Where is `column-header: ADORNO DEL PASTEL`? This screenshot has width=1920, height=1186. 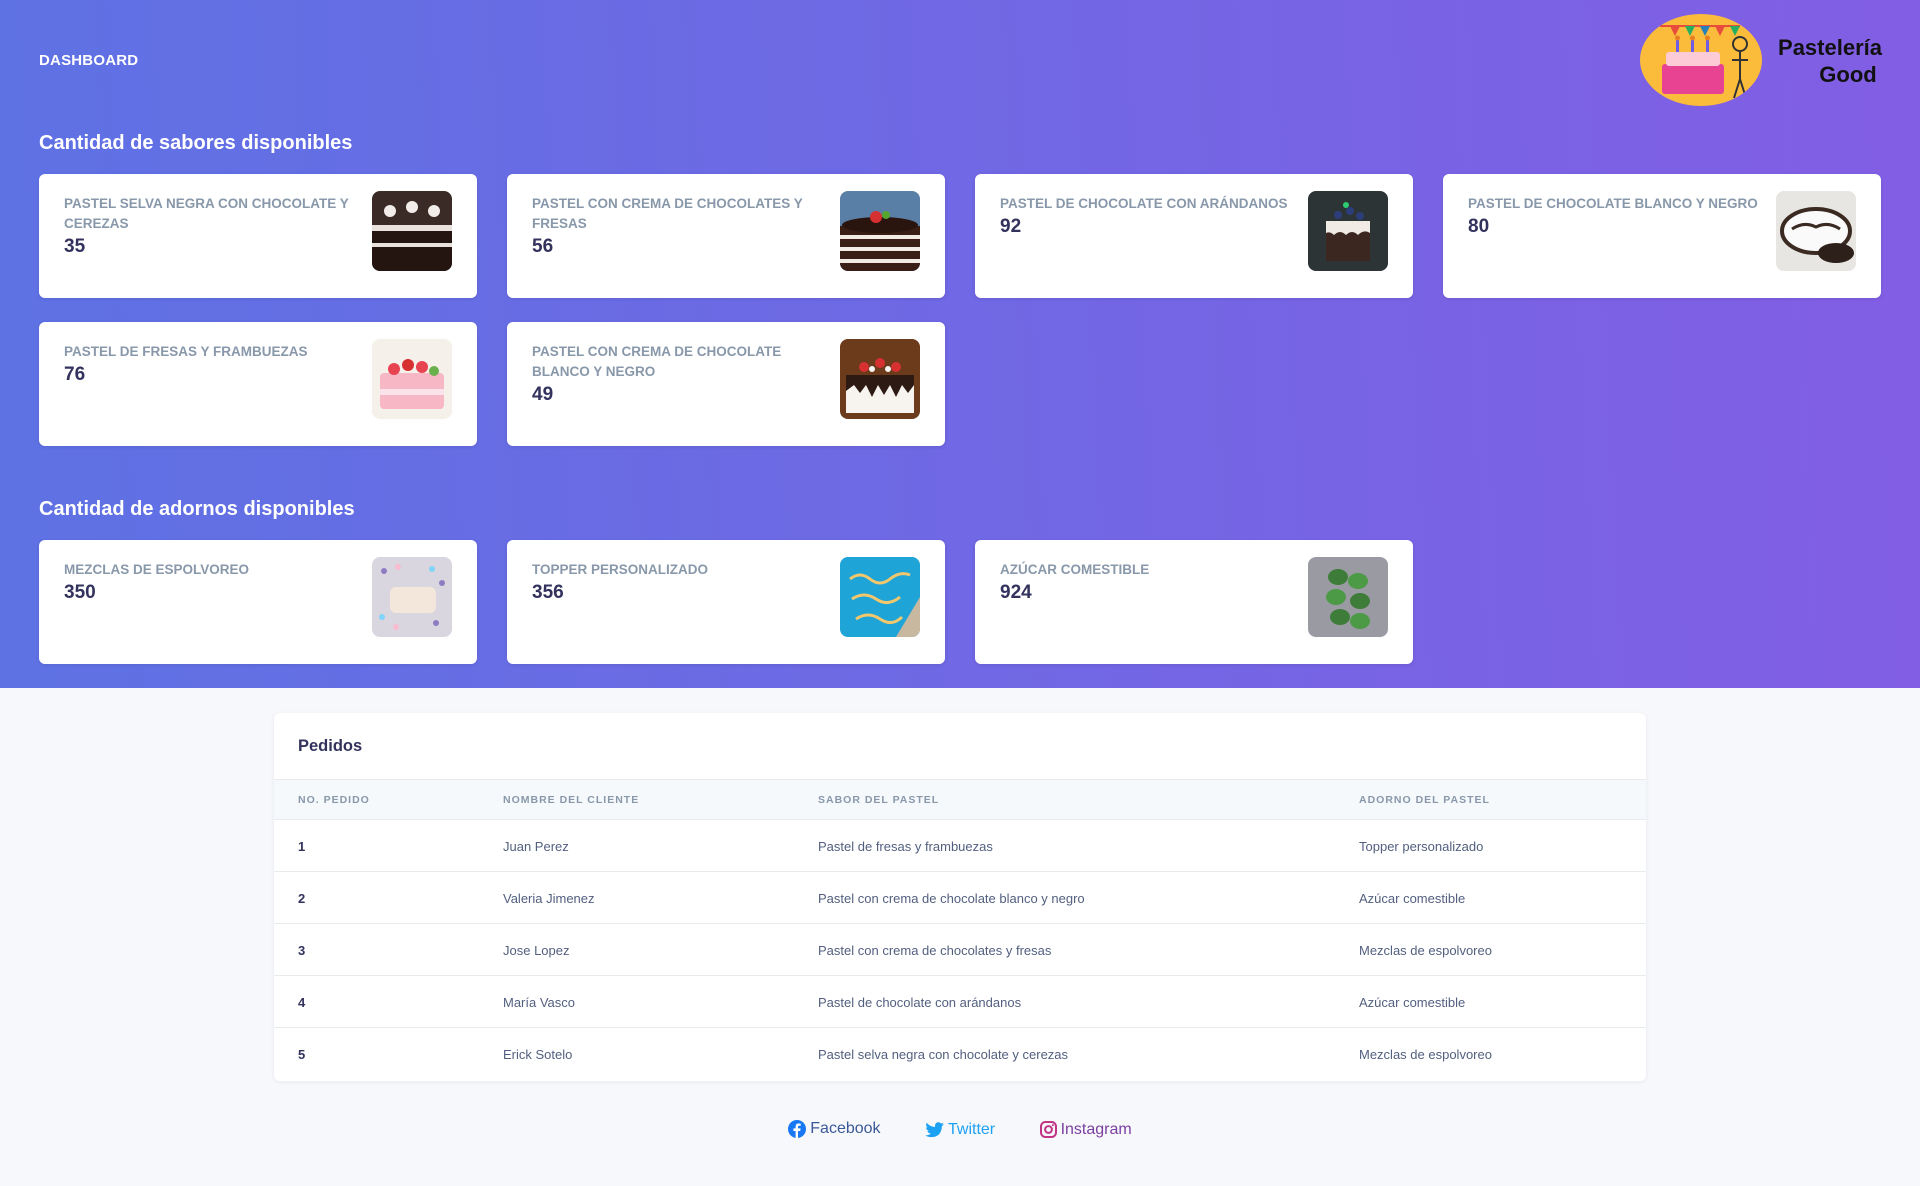 column-header: ADORNO DEL PASTEL is located at coordinates (1424, 800).